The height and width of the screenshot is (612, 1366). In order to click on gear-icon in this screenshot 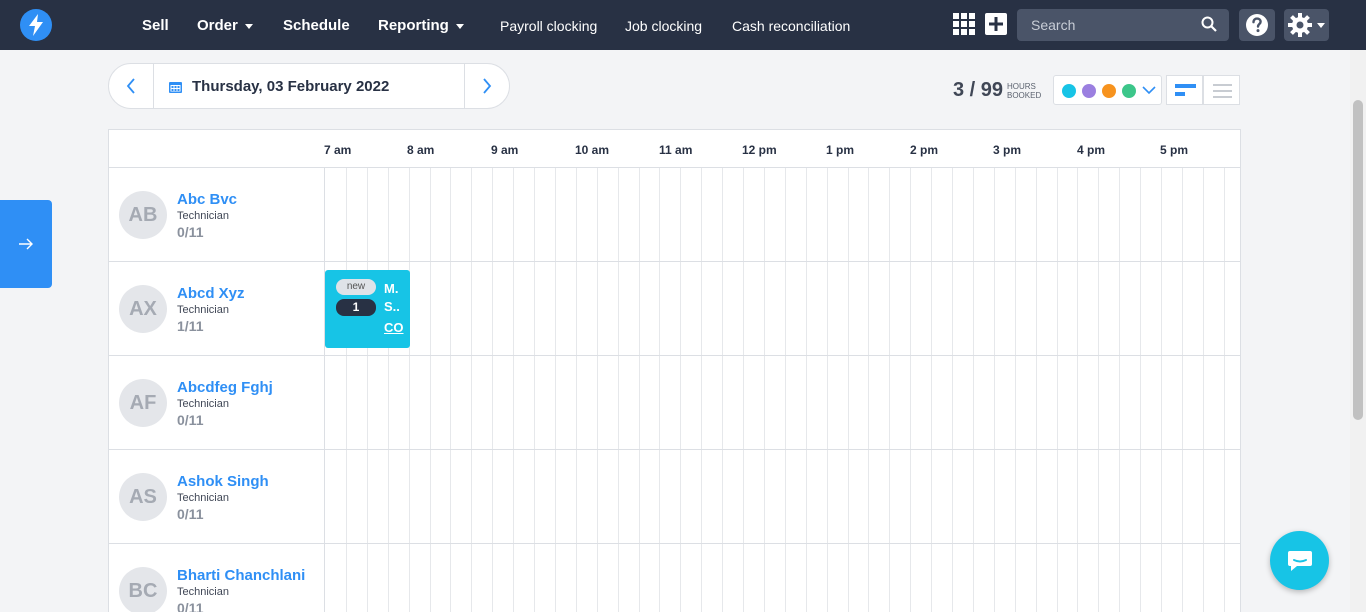, I will do `click(1300, 25)`.